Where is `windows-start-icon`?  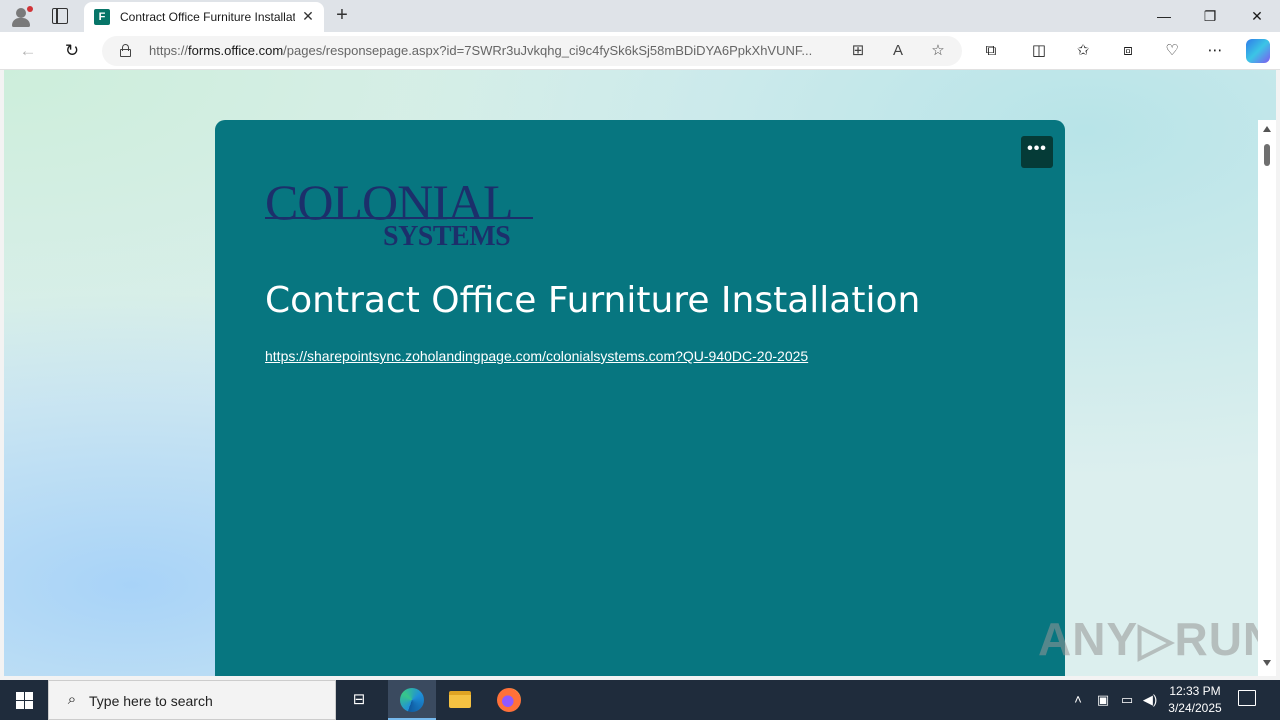
windows-start-icon is located at coordinates (24, 700).